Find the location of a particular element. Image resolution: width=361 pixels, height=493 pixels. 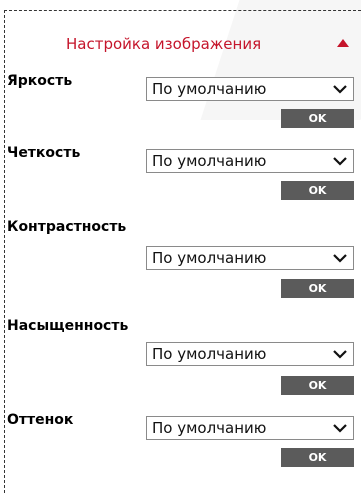

contrast-ok-button: OK is located at coordinates (317, 288).